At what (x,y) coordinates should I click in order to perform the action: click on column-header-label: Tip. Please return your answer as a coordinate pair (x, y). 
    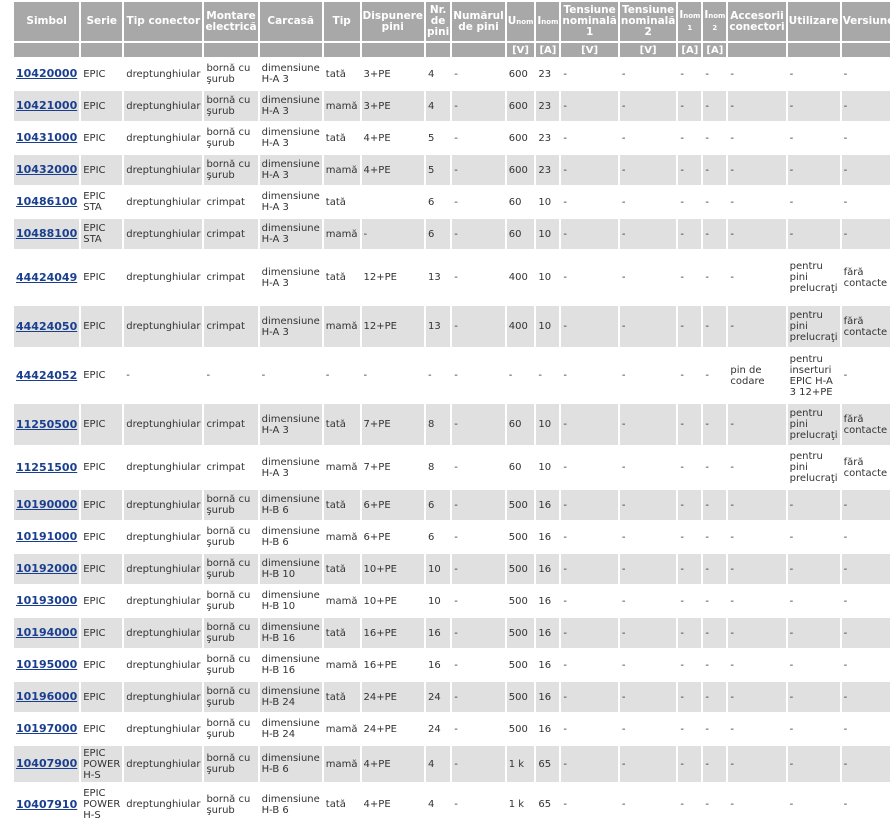
    Looking at the image, I should click on (341, 21).